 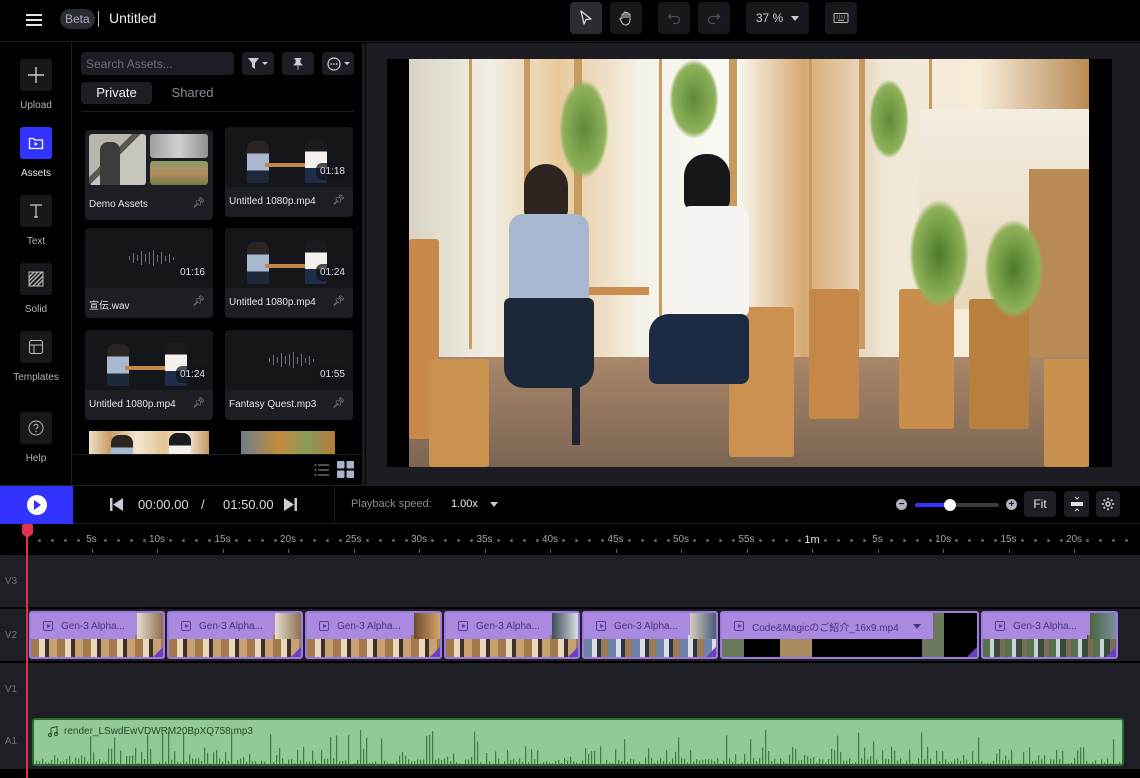 I want to click on skip-to-start-icon, so click(x=116, y=504).